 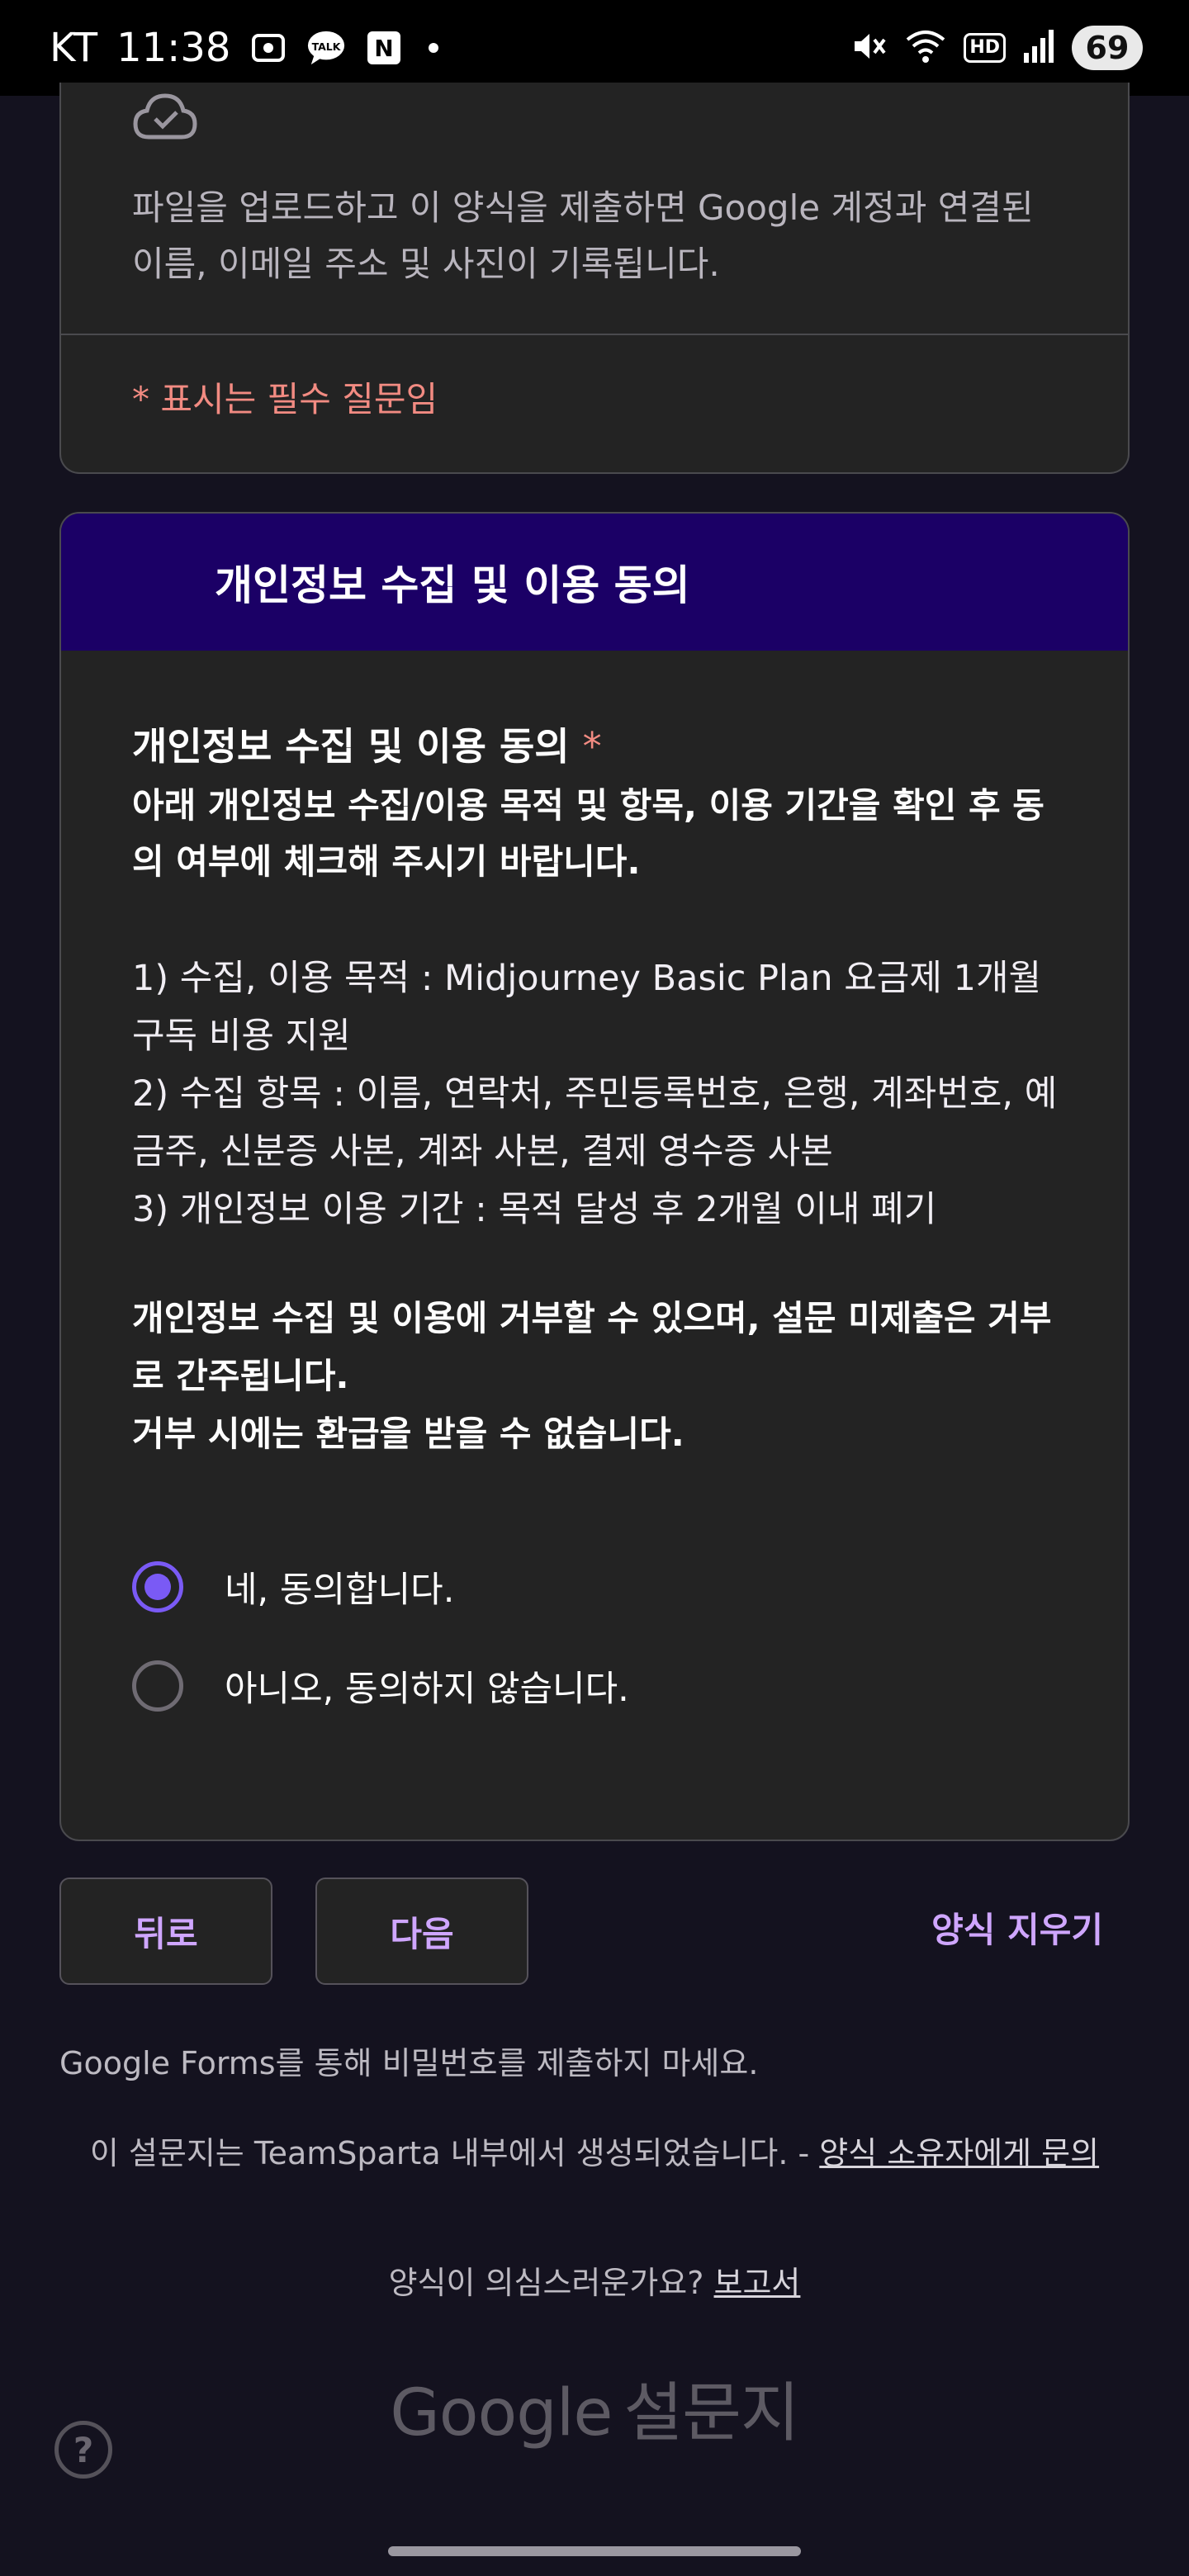 I want to click on detail-period: 3) 개인정보 이용 기간 : 목적 달성 후 2개월 이내 폐기, so click(x=534, y=1209).